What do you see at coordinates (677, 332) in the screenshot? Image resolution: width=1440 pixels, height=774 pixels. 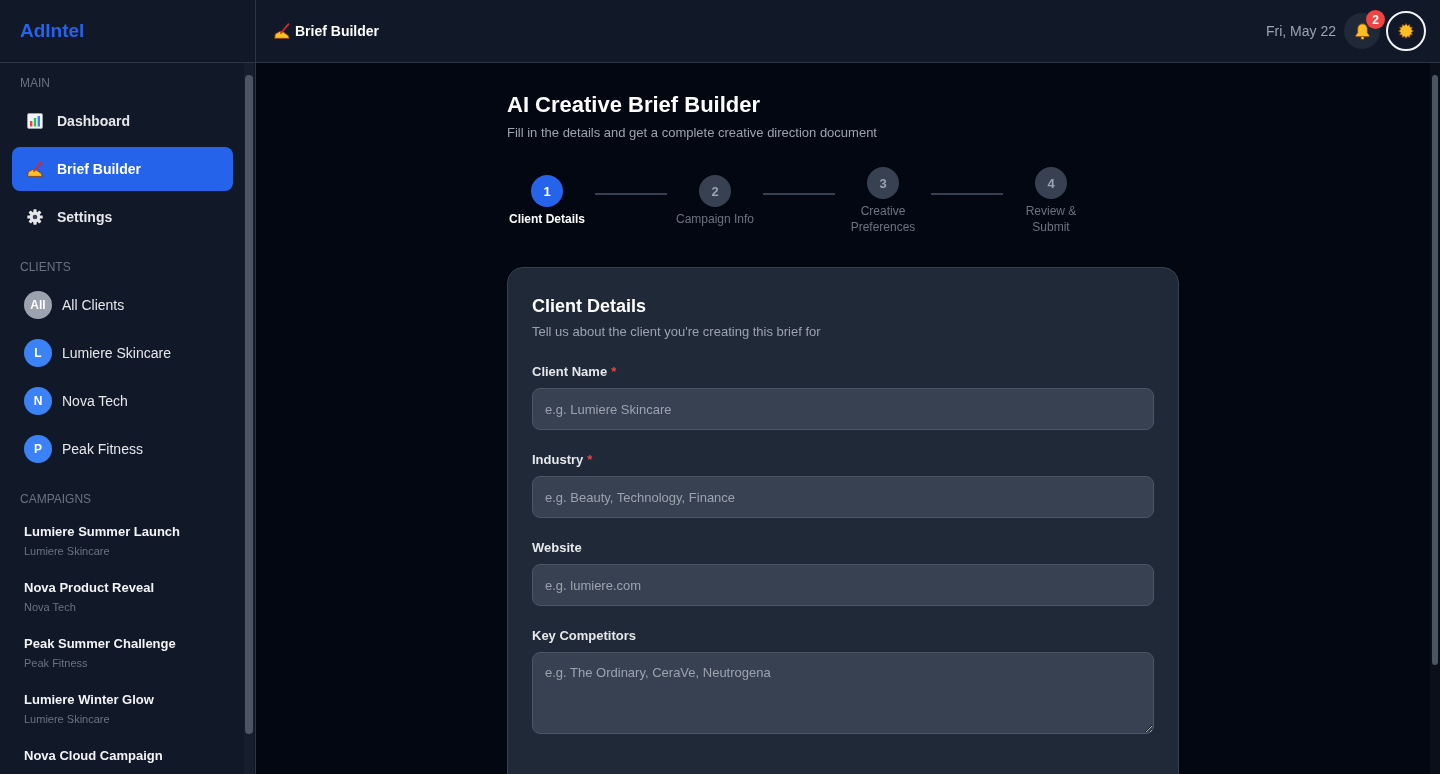 I see `card-description: Tell us about the client you're creating this brief for` at bounding box center [677, 332].